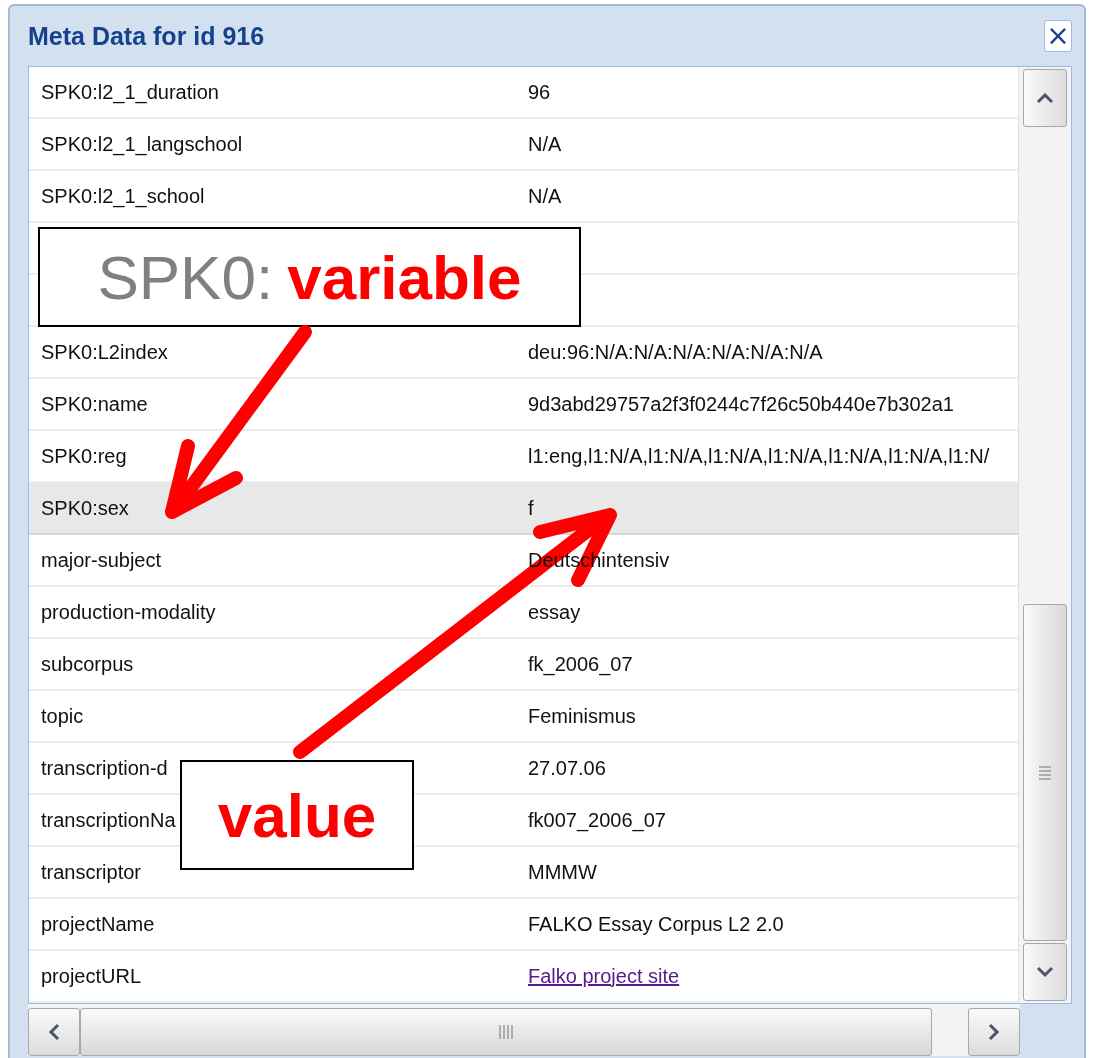  What do you see at coordinates (675, 351) in the screenshot?
I see `table-cell: deu:96:N/A:N/A:N/A:N/A:N/A:N/A` at bounding box center [675, 351].